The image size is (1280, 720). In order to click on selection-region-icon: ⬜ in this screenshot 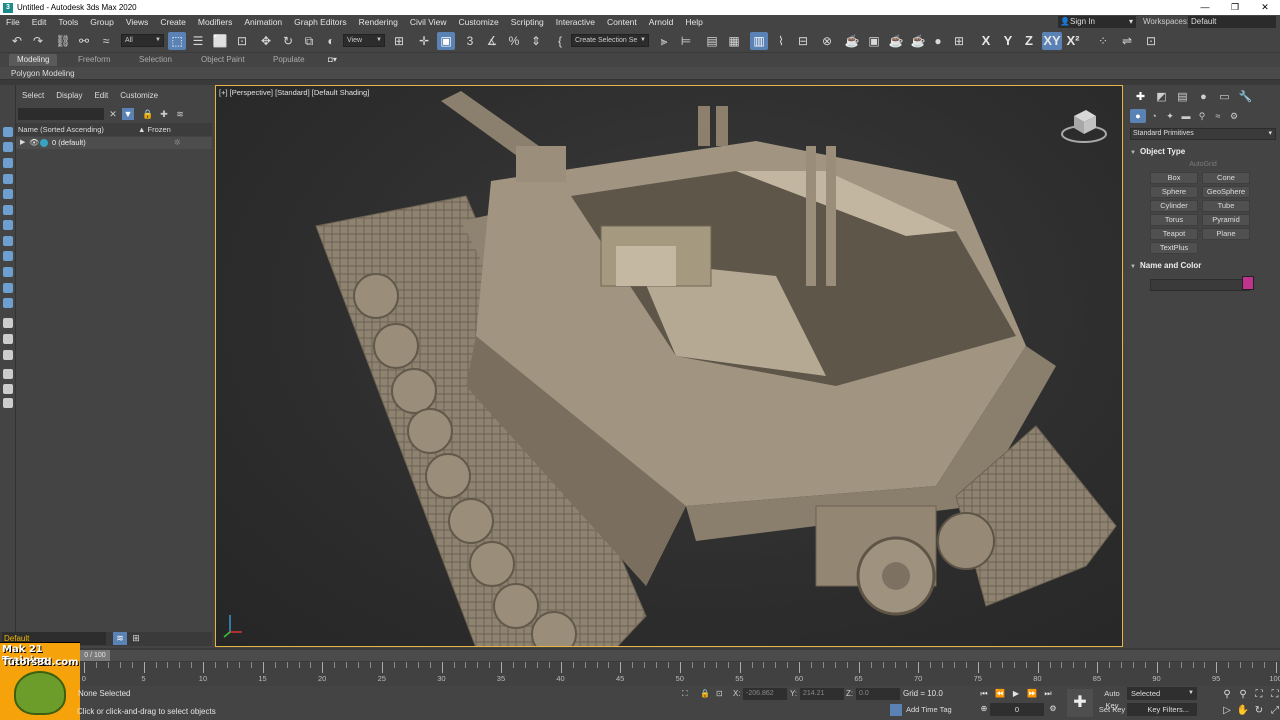, I will do `click(220, 41)`.